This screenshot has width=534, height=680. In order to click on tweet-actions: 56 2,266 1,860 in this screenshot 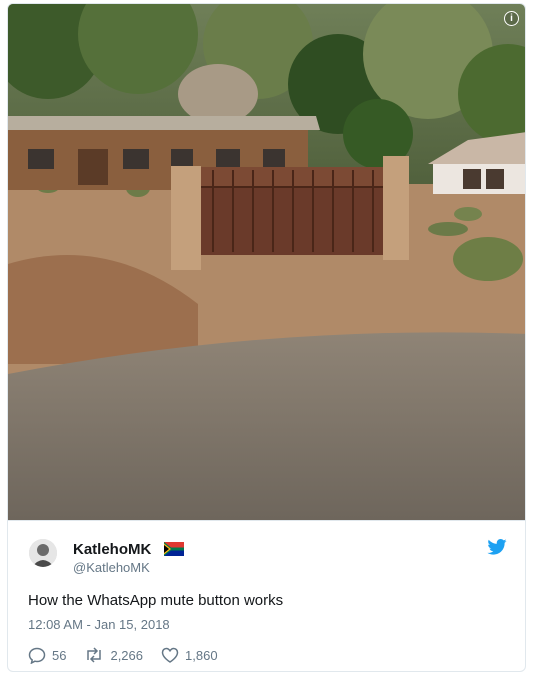, I will do `click(132, 655)`.